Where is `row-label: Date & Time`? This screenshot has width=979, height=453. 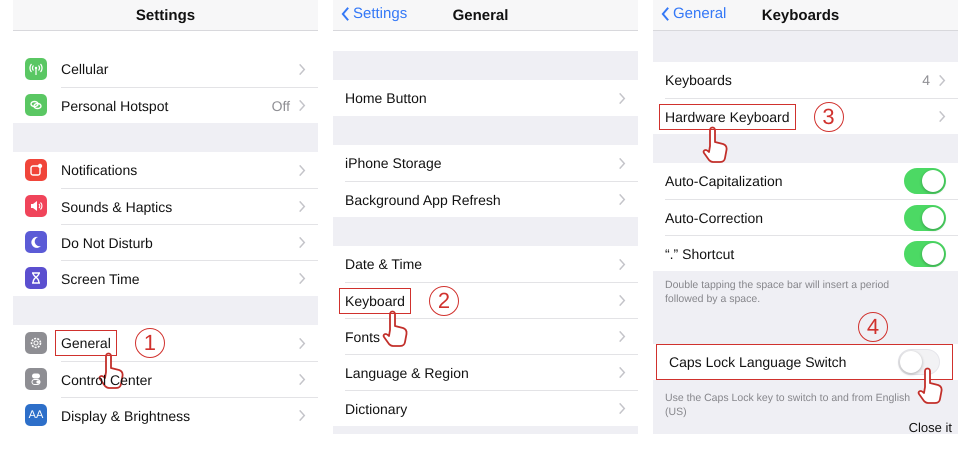
row-label: Date & Time is located at coordinates (383, 264).